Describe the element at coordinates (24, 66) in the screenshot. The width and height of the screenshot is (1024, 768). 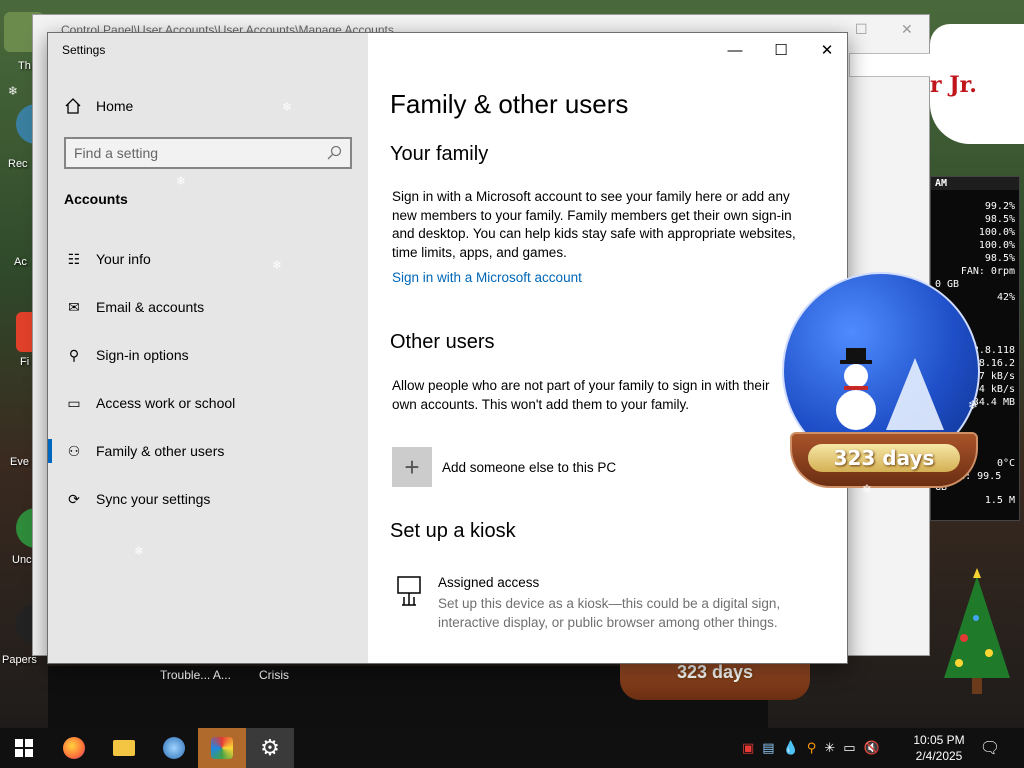
I see `desktop-icon-label: Th` at that location.